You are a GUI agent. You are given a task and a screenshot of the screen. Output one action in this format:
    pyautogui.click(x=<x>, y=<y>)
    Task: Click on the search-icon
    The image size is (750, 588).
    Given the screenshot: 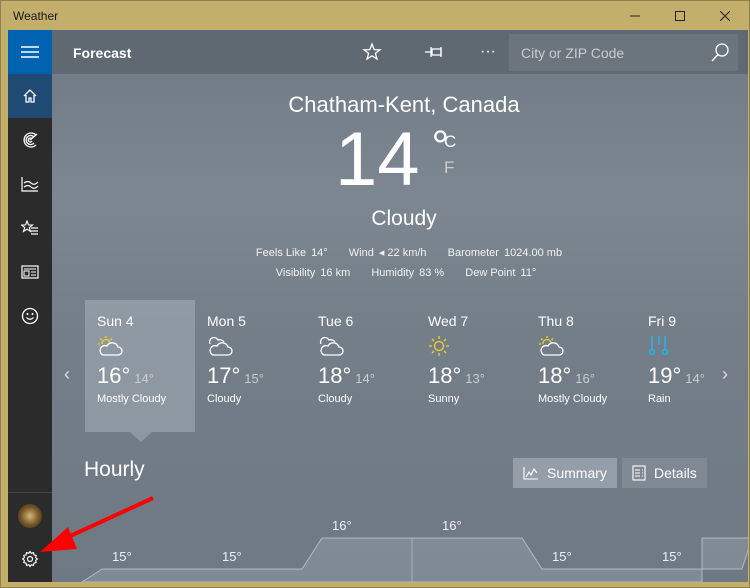 What is the action you would take?
    pyautogui.click(x=720, y=52)
    